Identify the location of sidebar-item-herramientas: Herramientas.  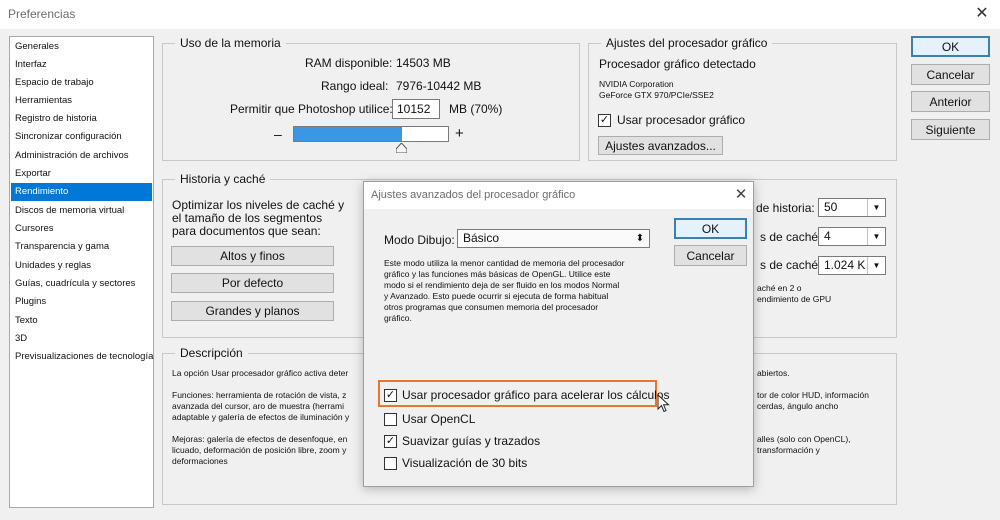
(81, 101).